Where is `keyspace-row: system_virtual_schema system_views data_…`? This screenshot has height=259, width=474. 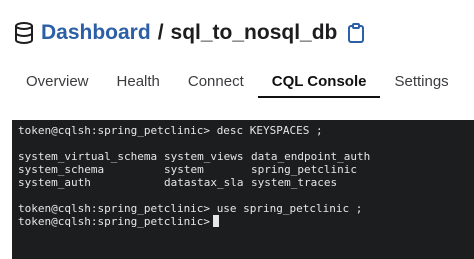
keyspace-row: system_virtual_schema system_views data_… is located at coordinates (243, 156).